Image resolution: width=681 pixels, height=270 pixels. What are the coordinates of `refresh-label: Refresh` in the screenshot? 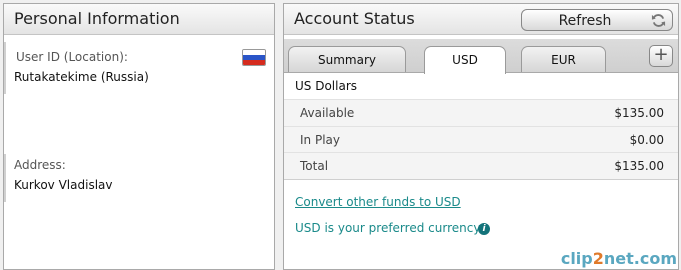 It's located at (585, 21).